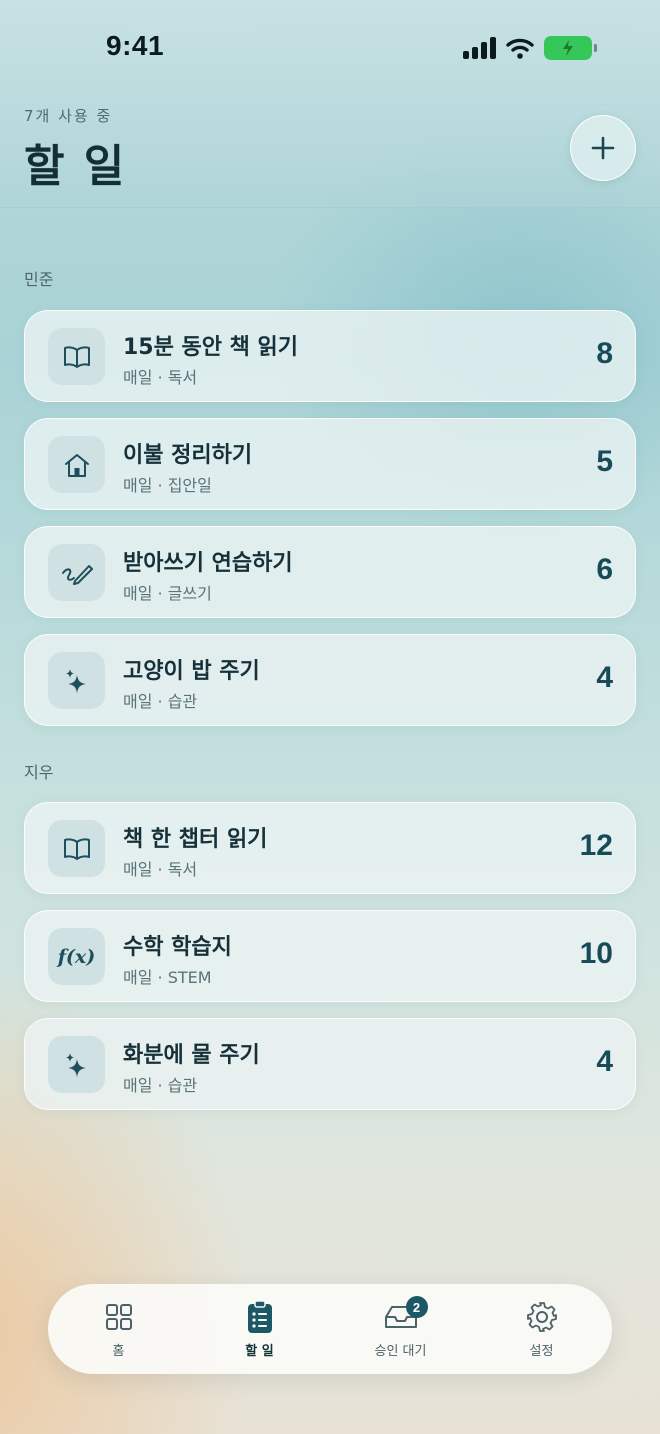 Image resolution: width=660 pixels, height=1434 pixels. I want to click on page-title: 할 일, so click(75, 166).